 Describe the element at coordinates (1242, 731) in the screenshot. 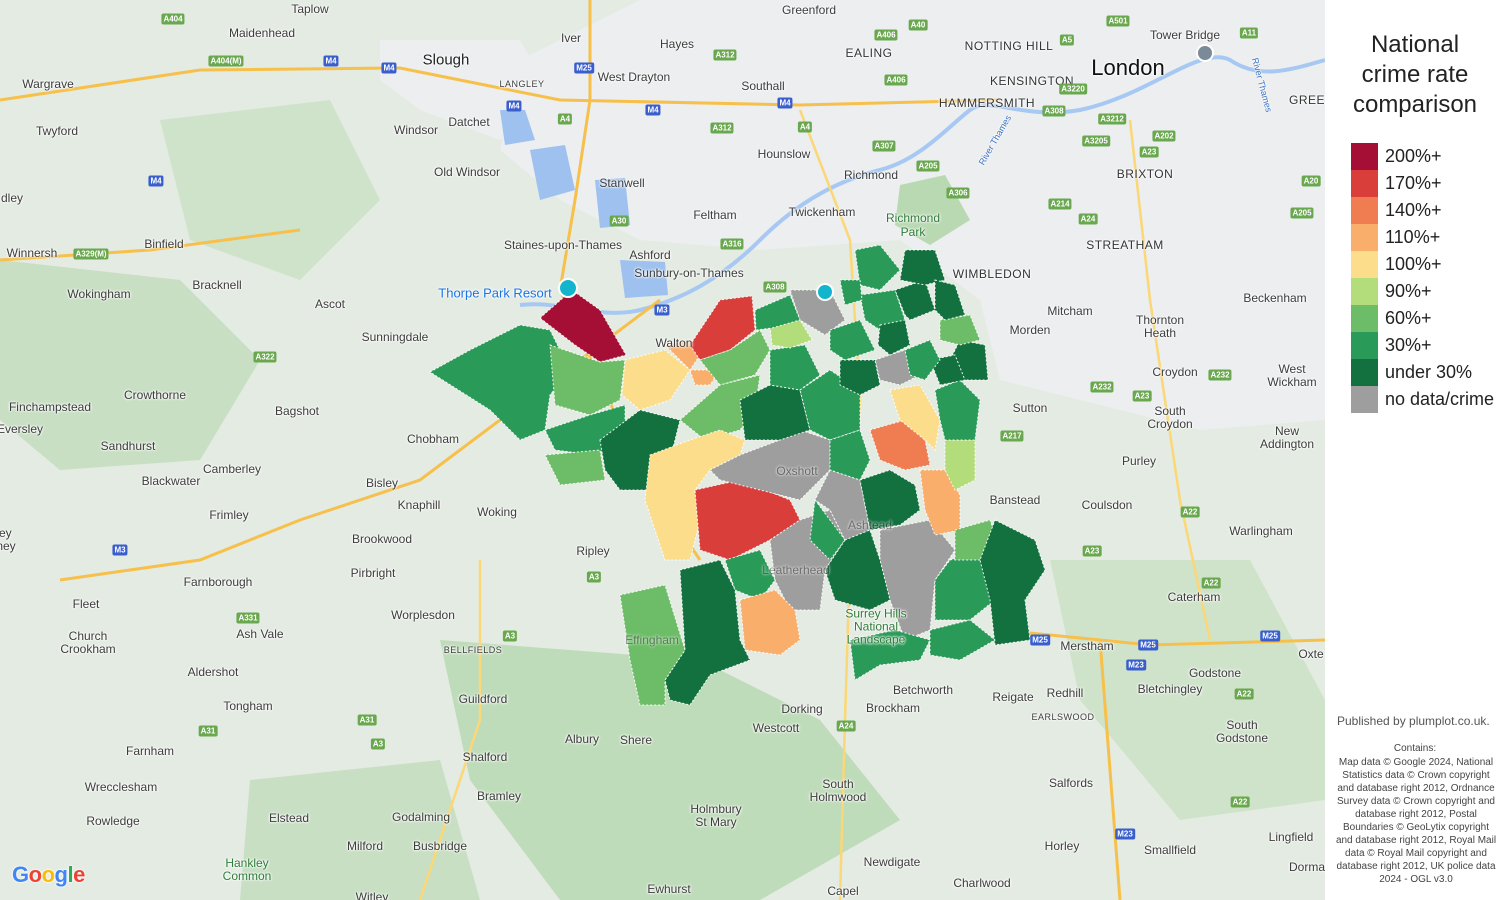

I see `place-label: South Godstone` at that location.